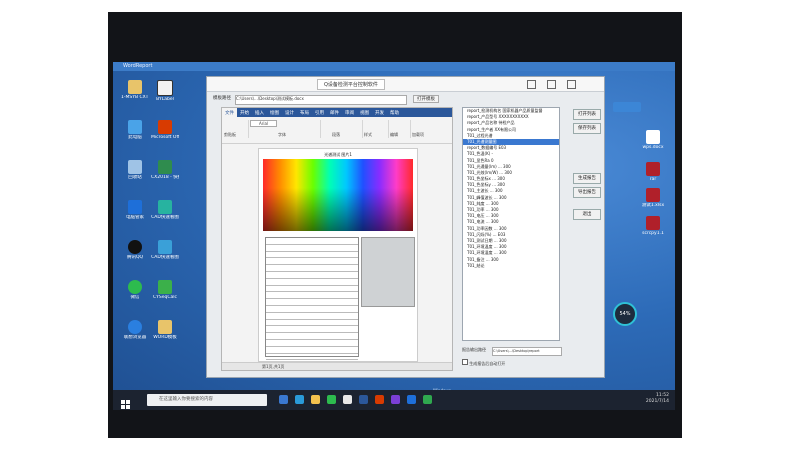 Image resolution: width=800 pixels, height=453 pixels. Describe the element at coordinates (400, 129) in the screenshot. I see `editing-group: 编辑` at that location.